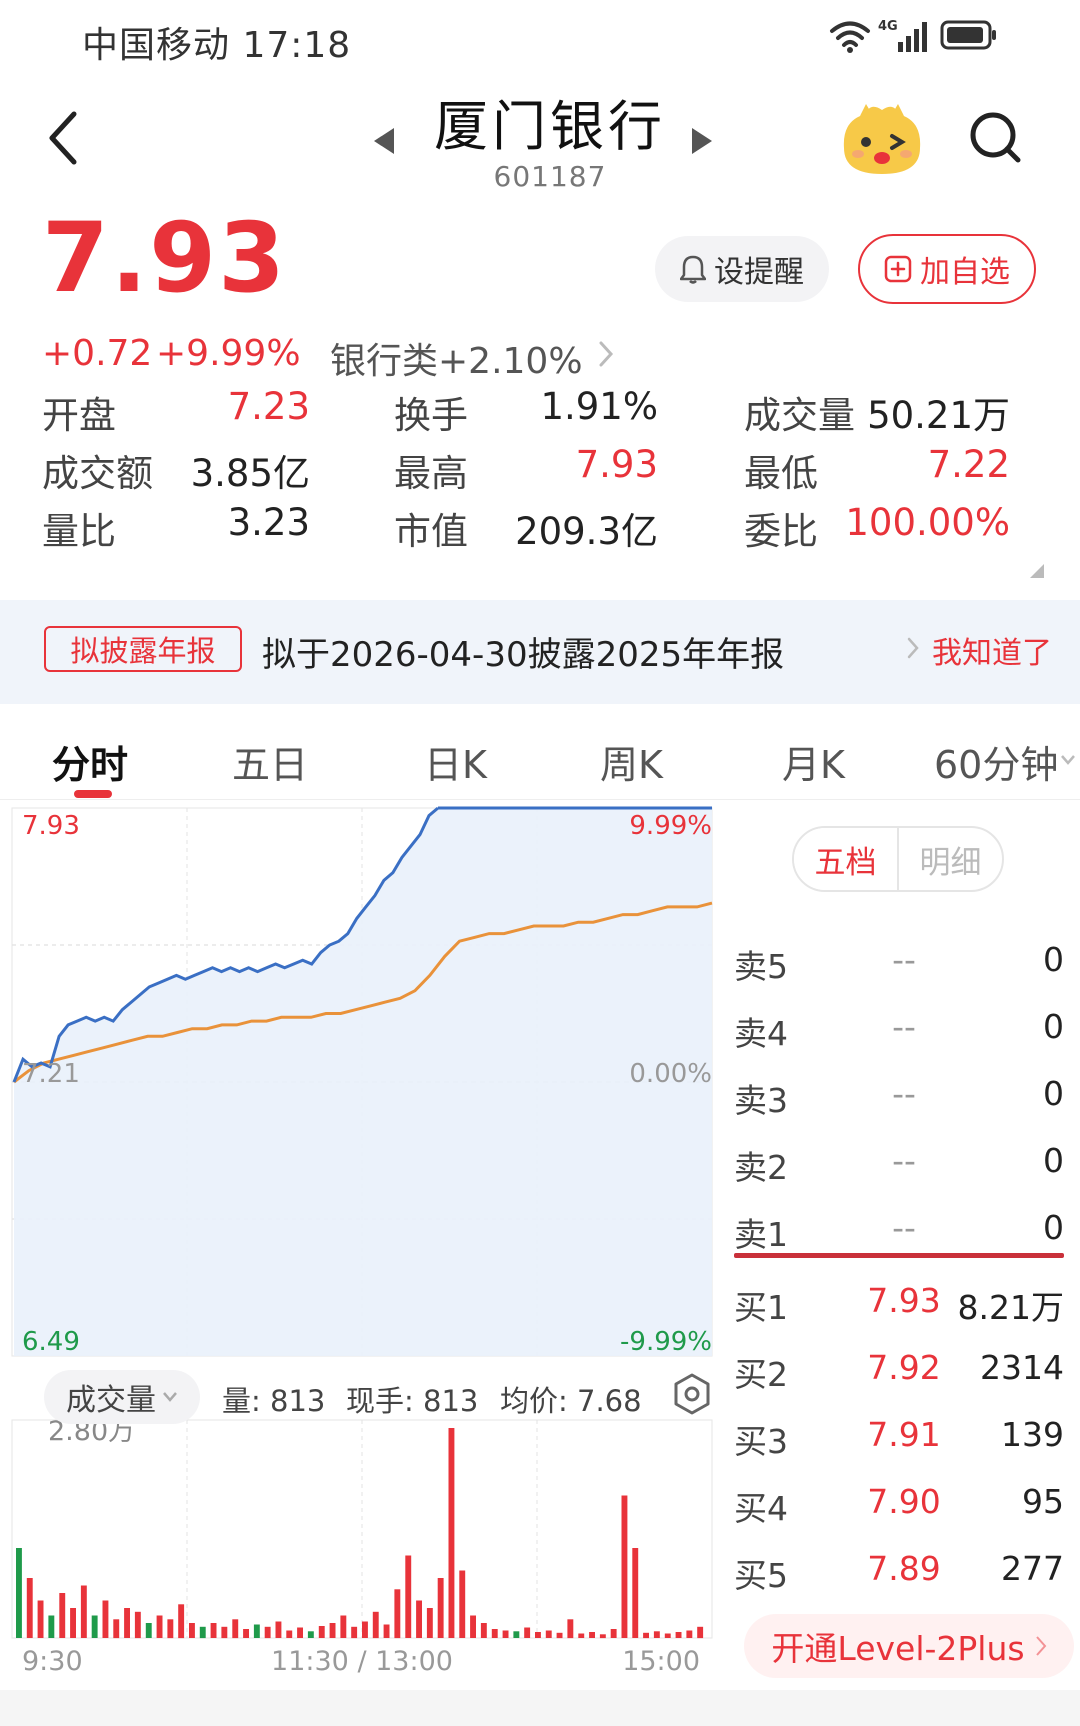 The width and height of the screenshot is (1080, 1726). I want to click on chevron-down-icon, so click(1068, 760).